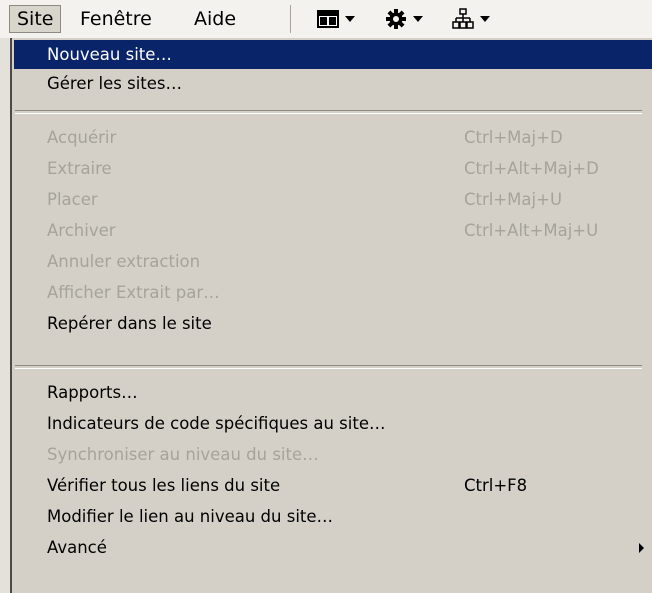 Image resolution: width=652 pixels, height=593 pixels. I want to click on site-map-button, so click(471, 19).